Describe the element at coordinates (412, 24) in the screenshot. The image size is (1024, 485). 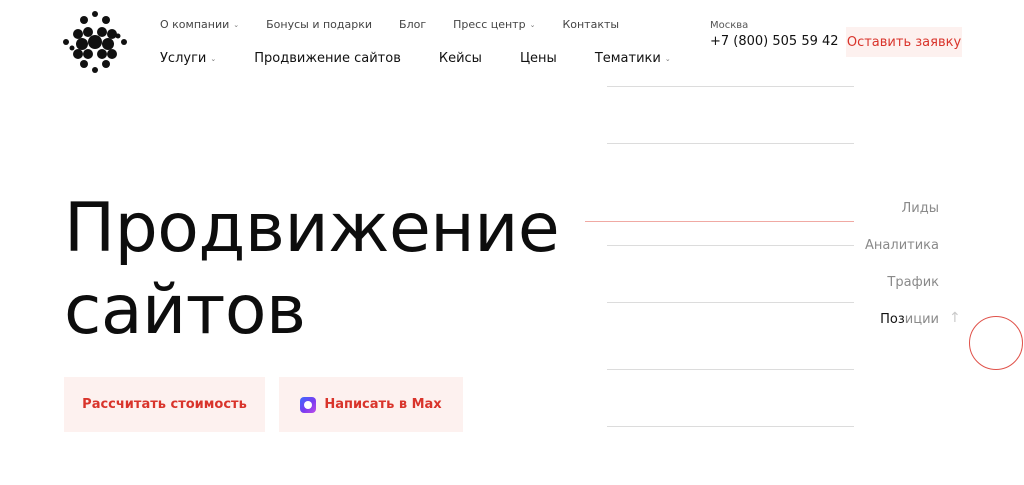
I see `top-nav-item-blog: Блог` at that location.